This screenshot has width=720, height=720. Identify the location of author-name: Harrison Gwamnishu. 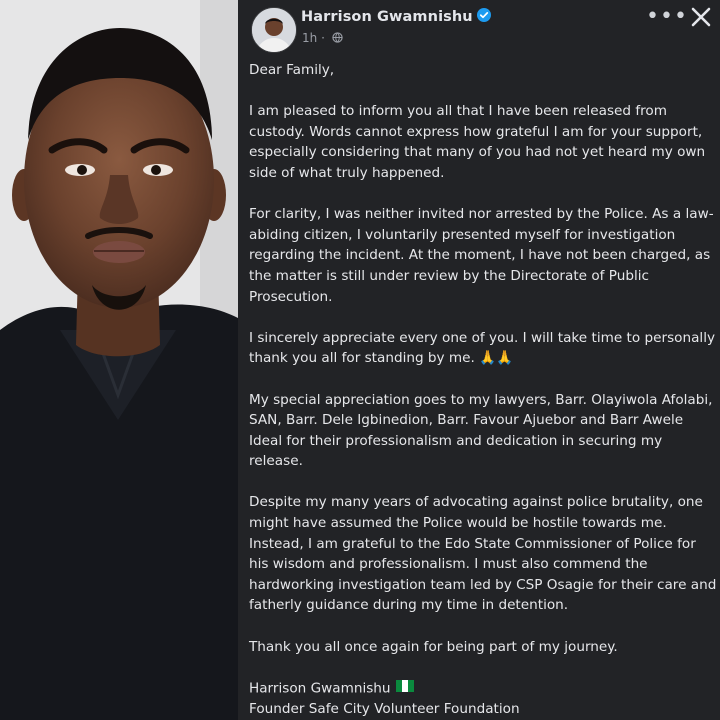
(396, 17).